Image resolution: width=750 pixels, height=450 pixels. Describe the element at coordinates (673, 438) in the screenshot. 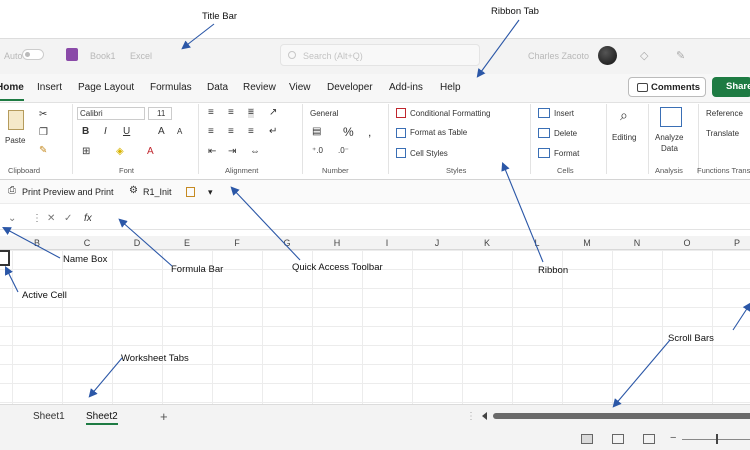

I see `zoom-out-icon: −` at that location.